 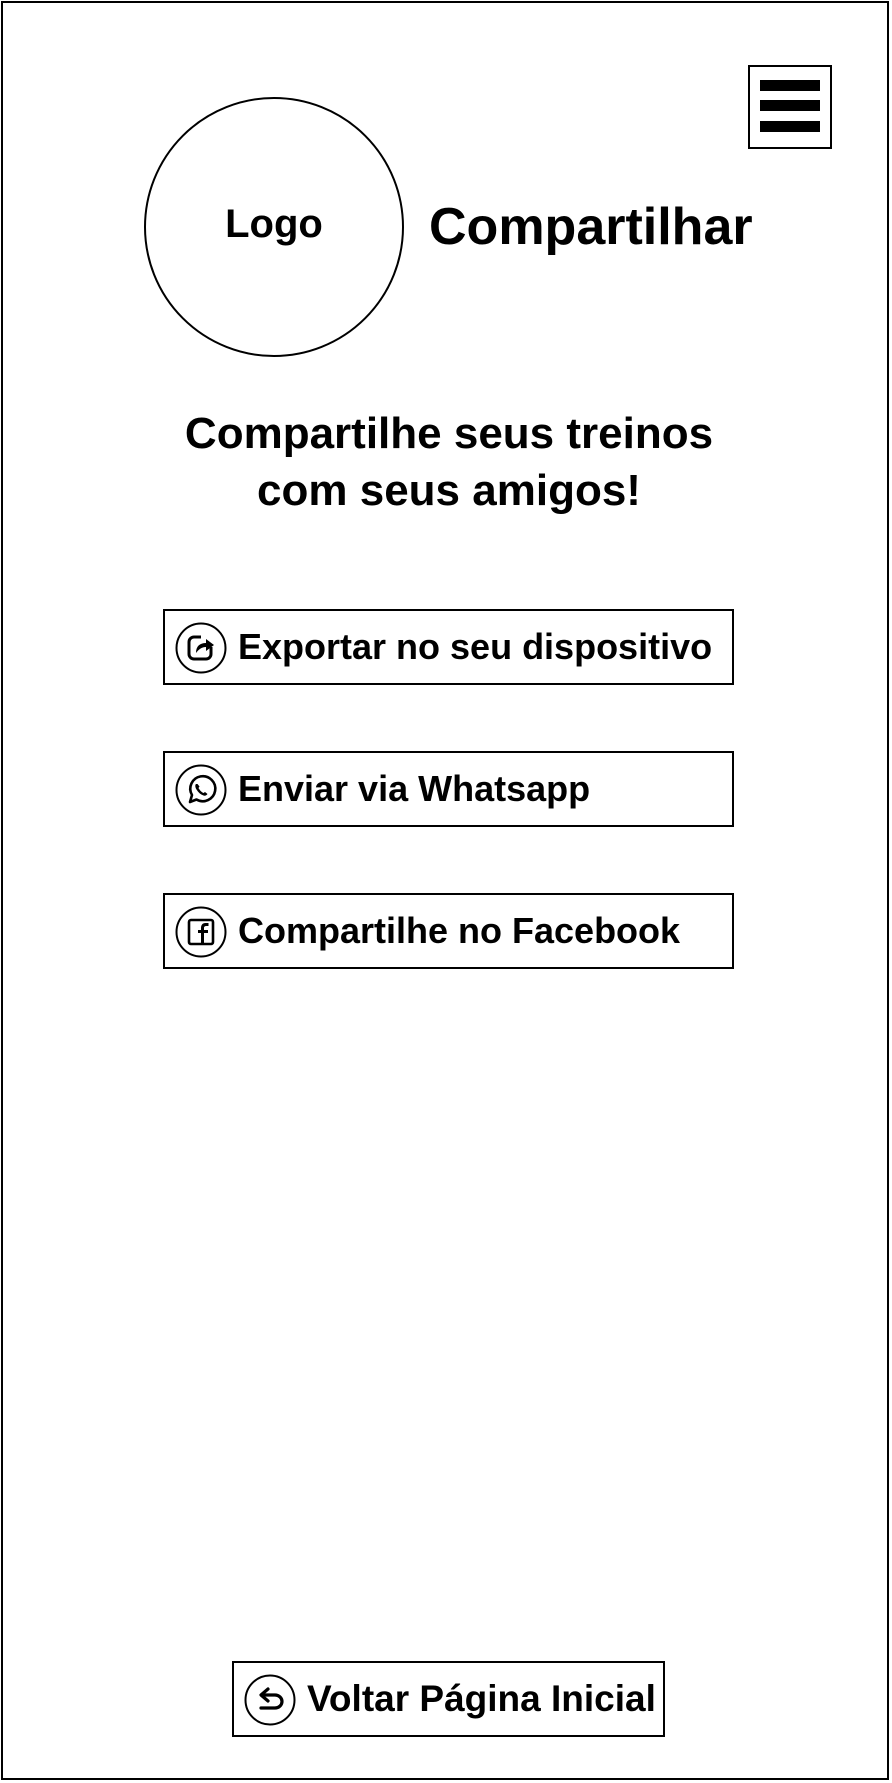 What do you see at coordinates (459, 930) in the screenshot?
I see `facebook-label: Compartilhe no Facebook` at bounding box center [459, 930].